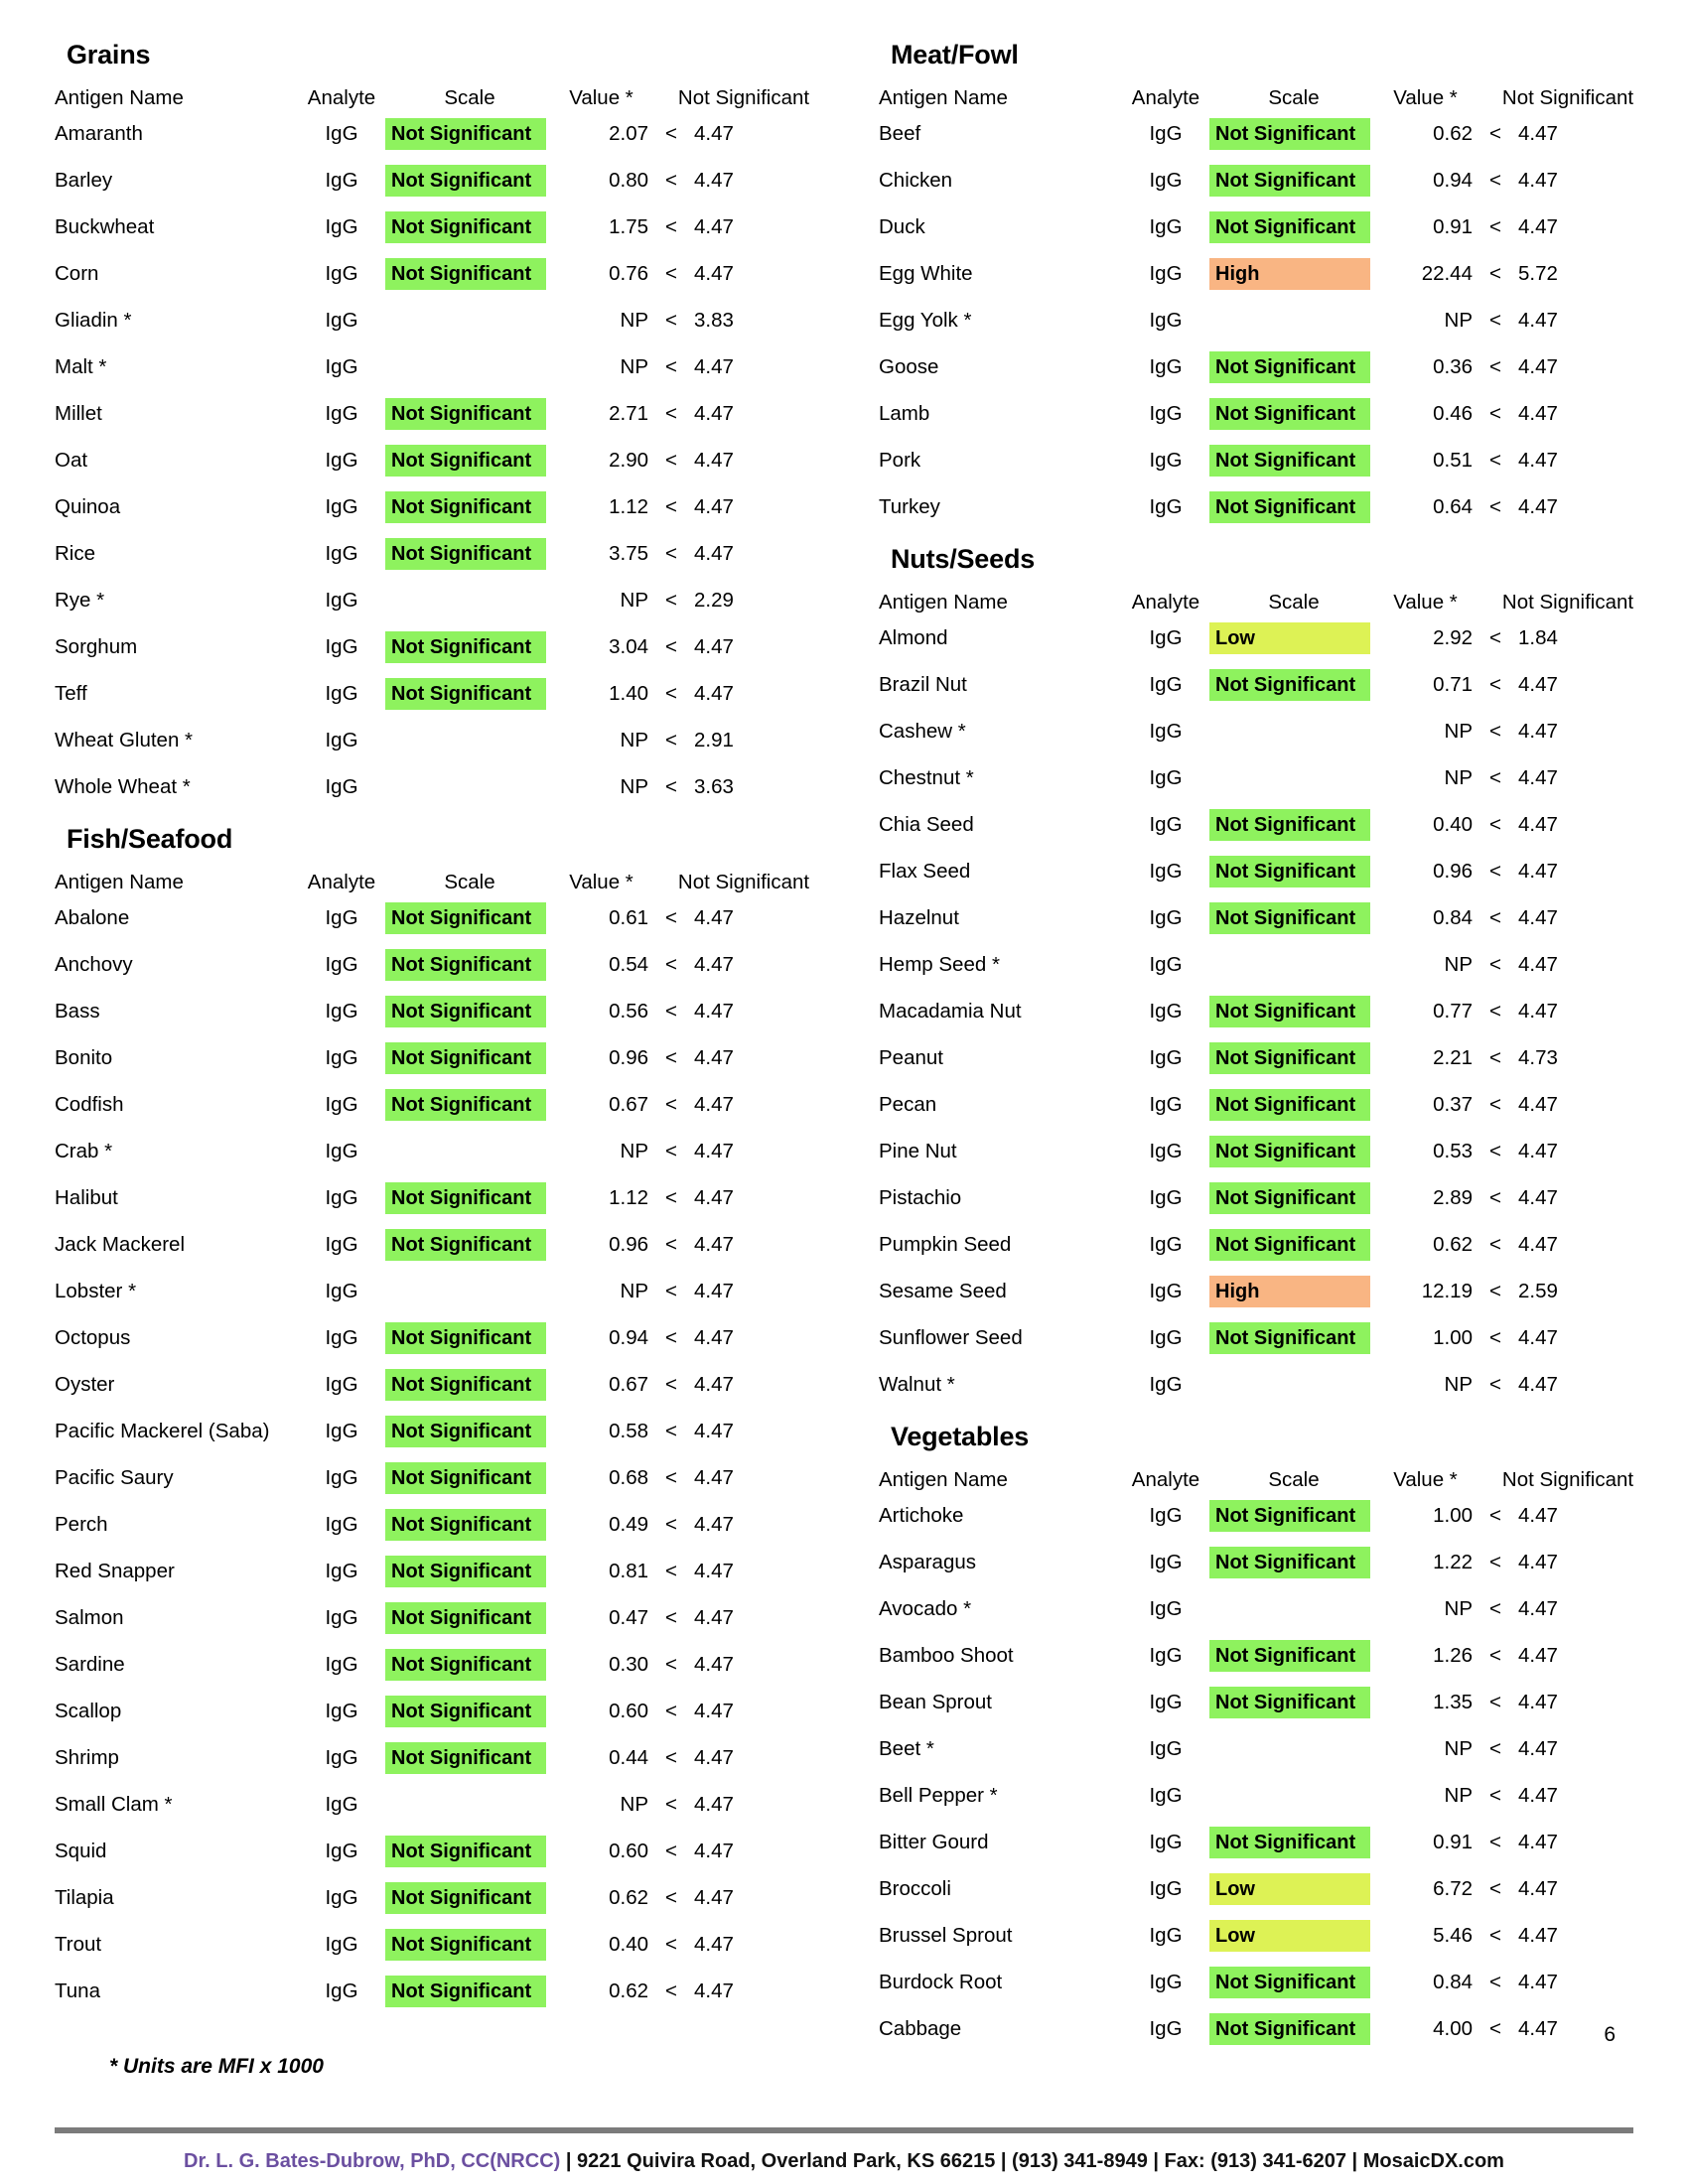  Describe the element at coordinates (1453, 1197) in the screenshot. I see `value-cell: 2.89` at that location.